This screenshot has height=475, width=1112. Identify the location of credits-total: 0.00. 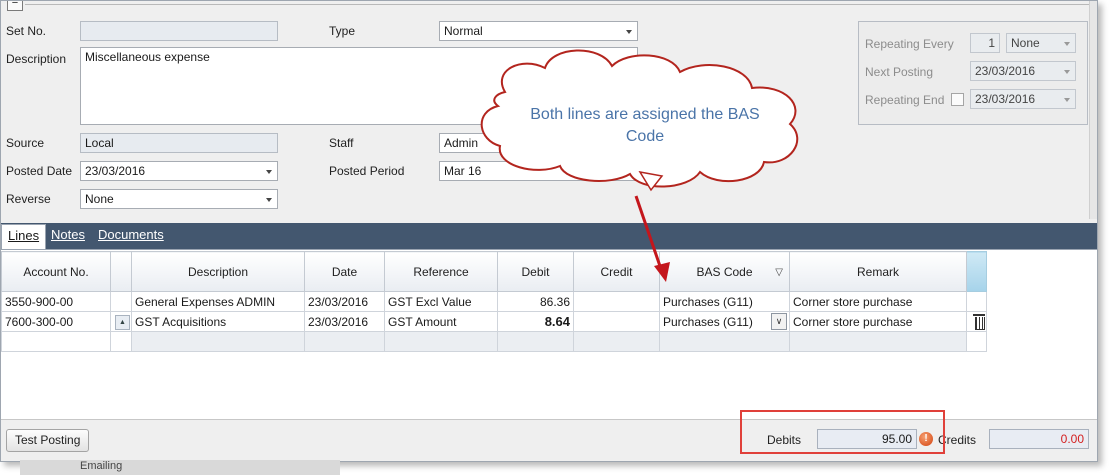
(1039, 439).